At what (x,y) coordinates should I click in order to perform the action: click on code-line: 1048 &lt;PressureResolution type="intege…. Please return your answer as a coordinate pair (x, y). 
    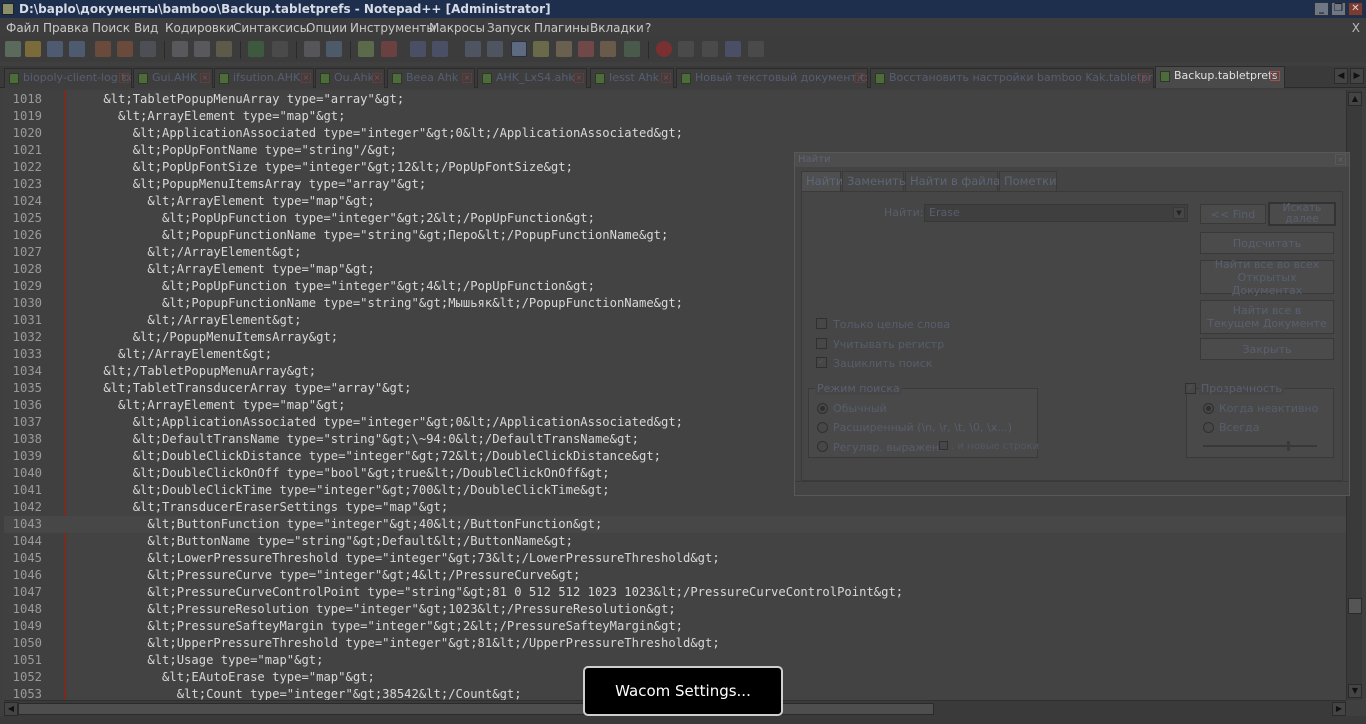
    Looking at the image, I should click on (675, 609).